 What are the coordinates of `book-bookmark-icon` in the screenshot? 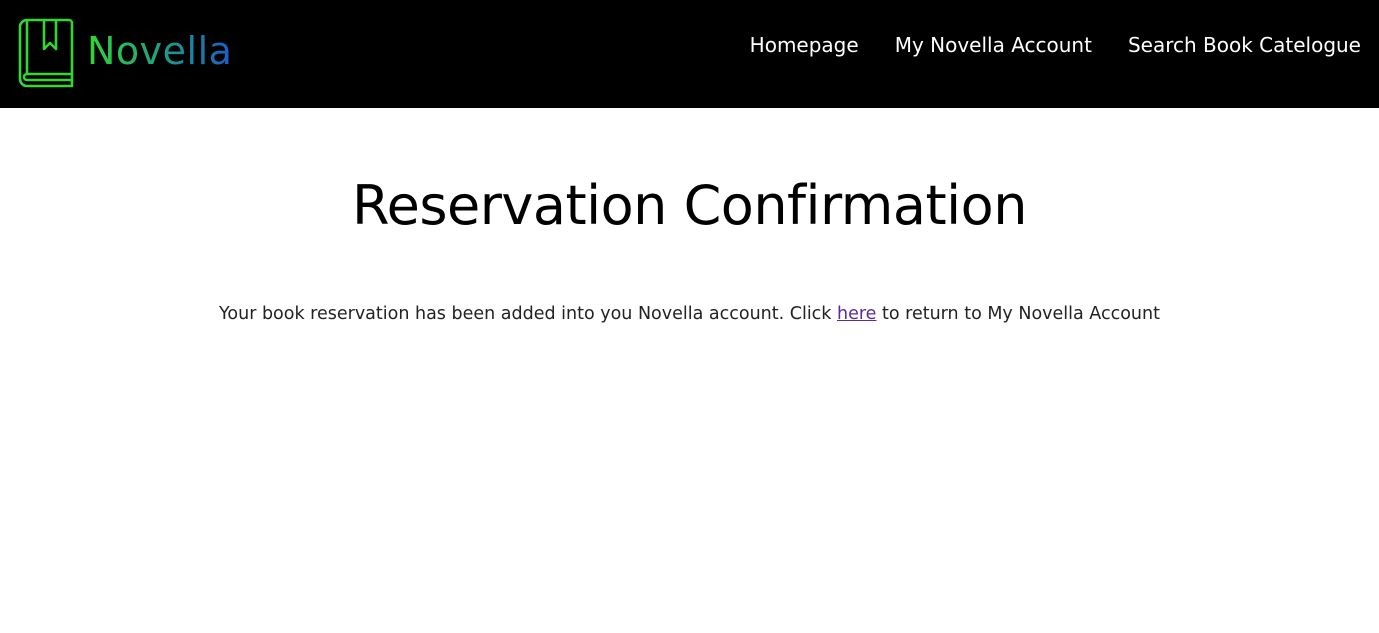 It's located at (46, 53).